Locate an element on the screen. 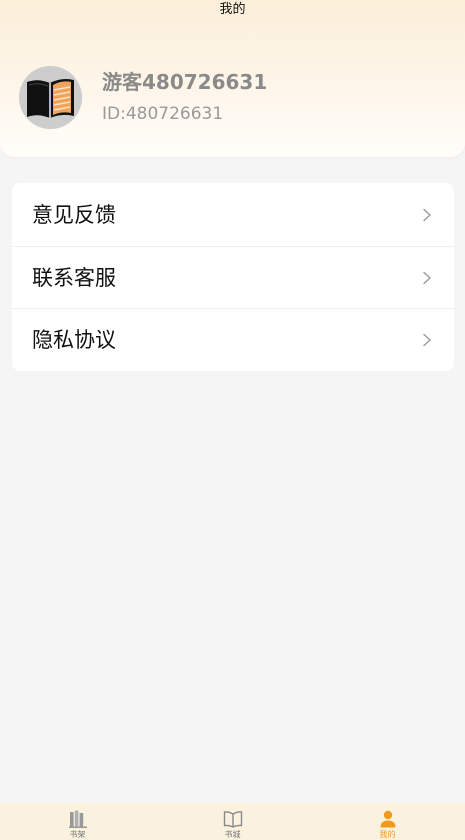 The width and height of the screenshot is (465, 840). tab-bookstore: 书城 is located at coordinates (232, 821).